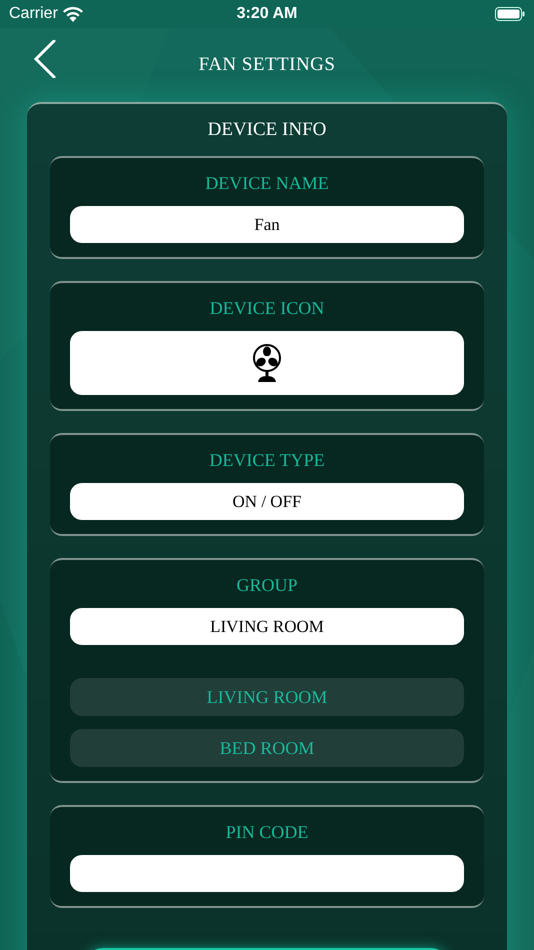  What do you see at coordinates (267, 626) in the screenshot?
I see `group-select: LIVING ROOM` at bounding box center [267, 626].